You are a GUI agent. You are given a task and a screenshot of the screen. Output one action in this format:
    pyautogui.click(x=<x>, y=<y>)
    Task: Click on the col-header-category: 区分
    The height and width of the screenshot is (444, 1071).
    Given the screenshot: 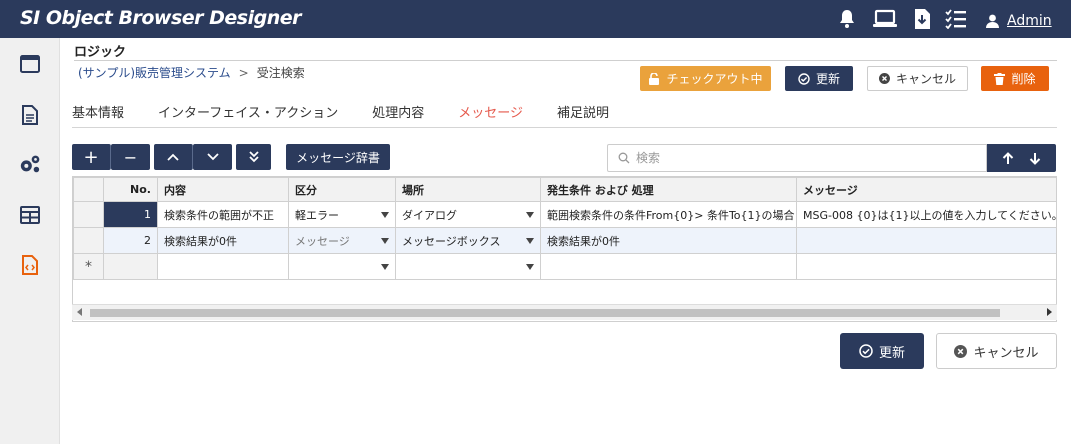 What is the action you would take?
    pyautogui.click(x=342, y=189)
    